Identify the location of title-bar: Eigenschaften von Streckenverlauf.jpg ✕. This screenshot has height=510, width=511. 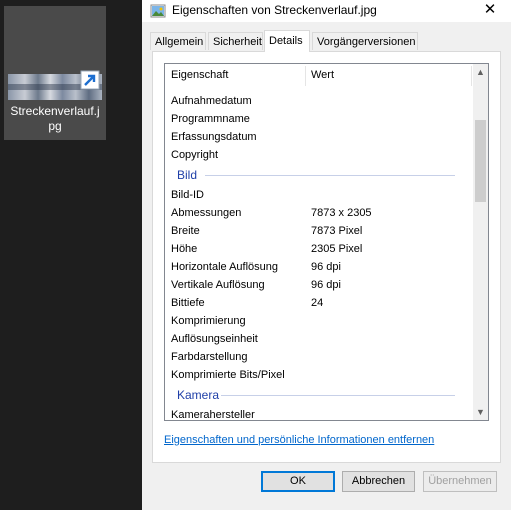
(326, 11).